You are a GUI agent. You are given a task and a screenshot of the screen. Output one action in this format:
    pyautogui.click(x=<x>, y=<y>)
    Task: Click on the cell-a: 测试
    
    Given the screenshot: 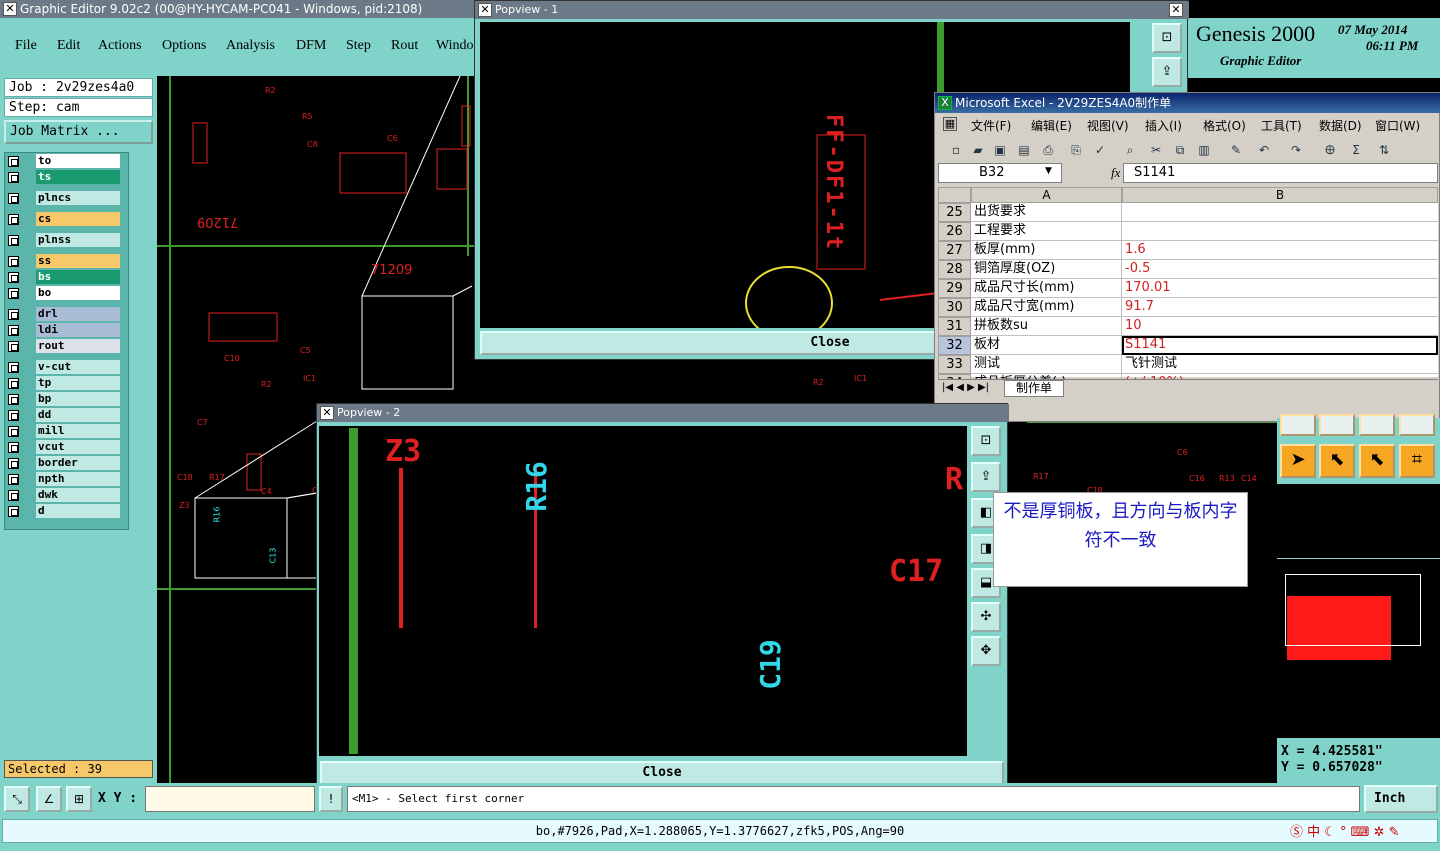 What is the action you would take?
    pyautogui.click(x=1046, y=364)
    